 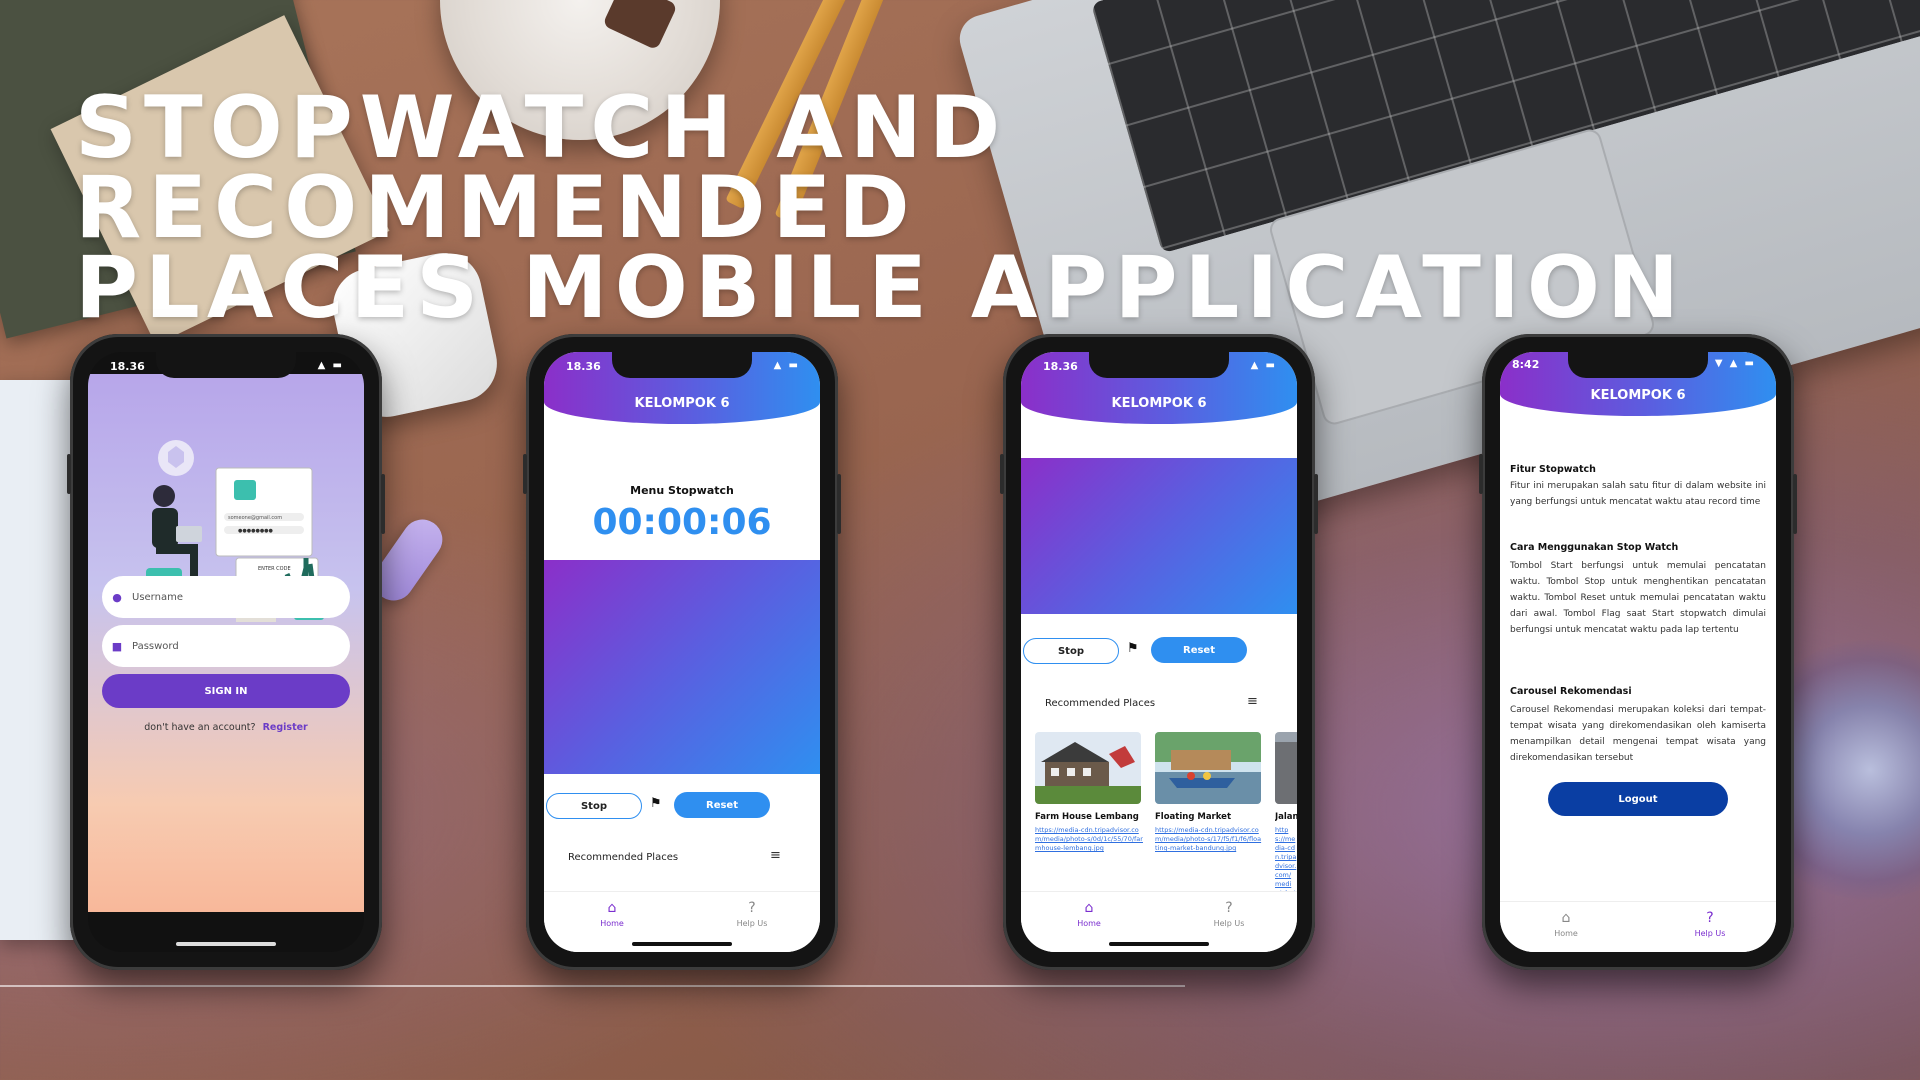 I want to click on register-link: Register, so click(x=285, y=727).